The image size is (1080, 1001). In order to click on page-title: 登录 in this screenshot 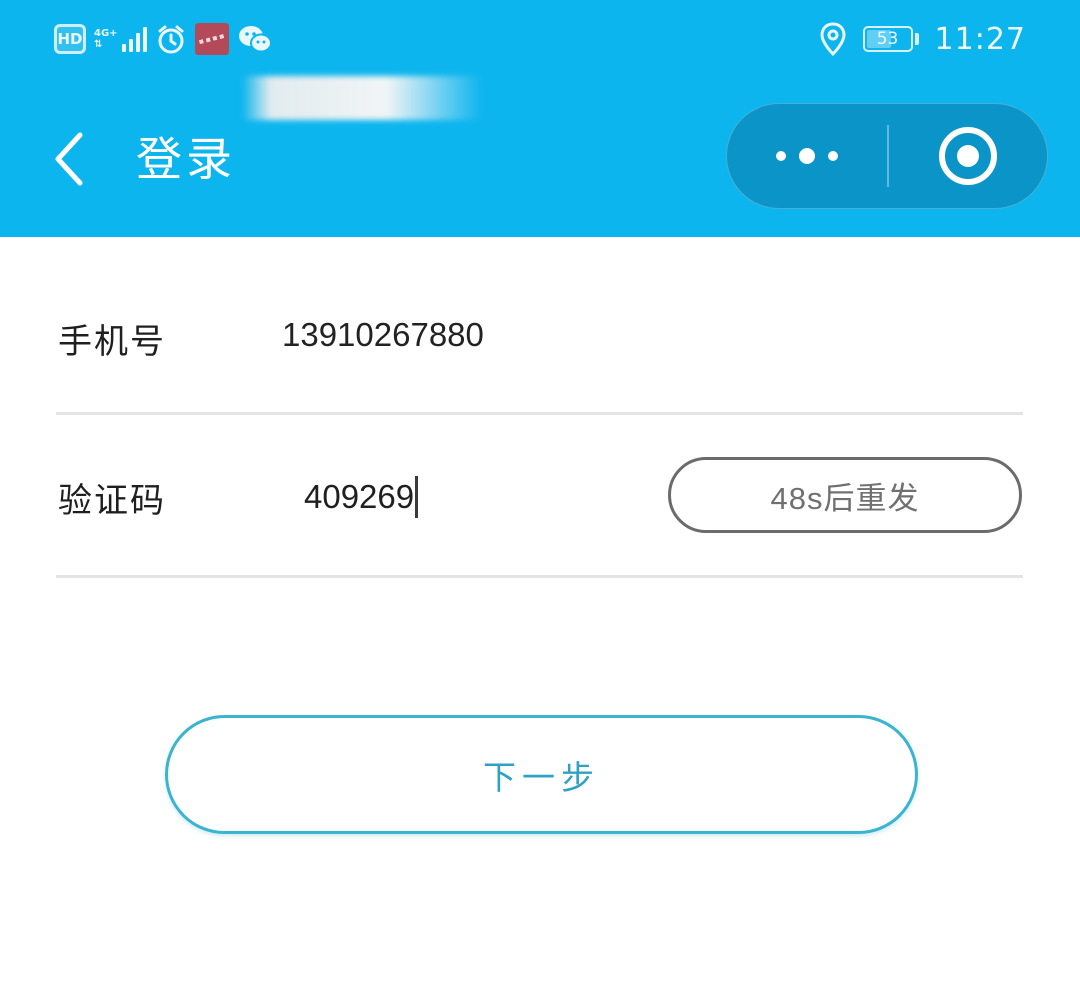, I will do `click(186, 159)`.